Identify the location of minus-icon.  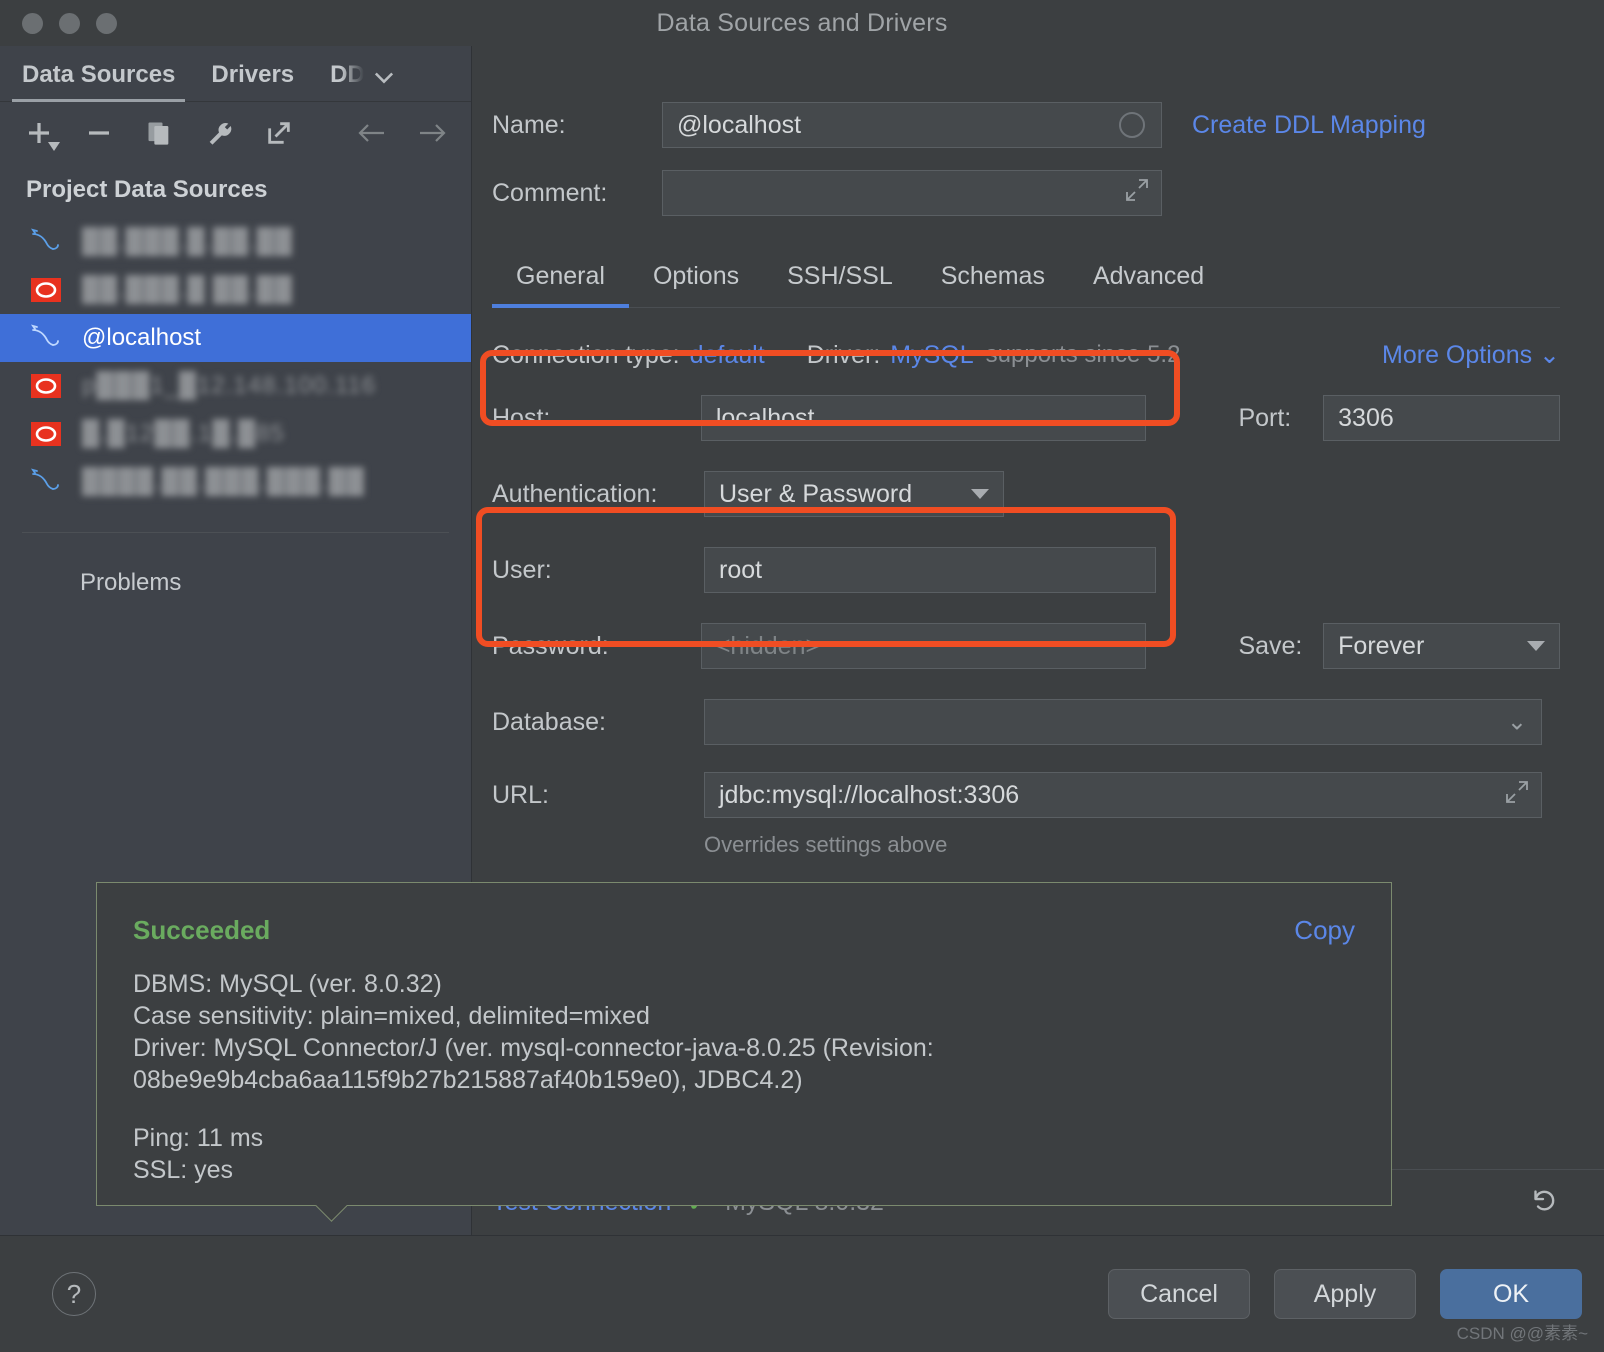
(99, 133).